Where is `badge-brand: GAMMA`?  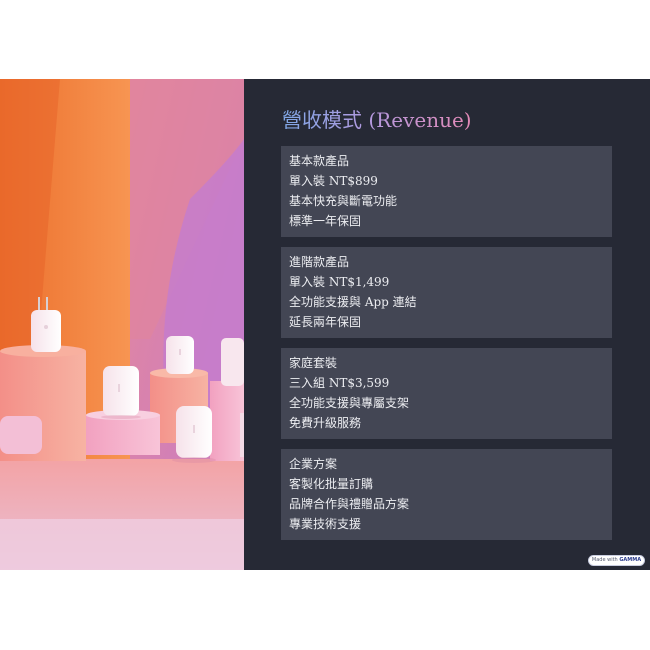
badge-brand: GAMMA is located at coordinates (630, 560).